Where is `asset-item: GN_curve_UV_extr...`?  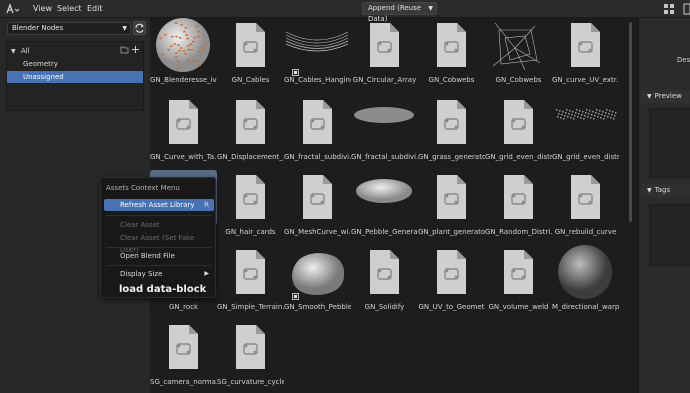
asset-item: GN_curve_UV_extr... is located at coordinates (585, 51).